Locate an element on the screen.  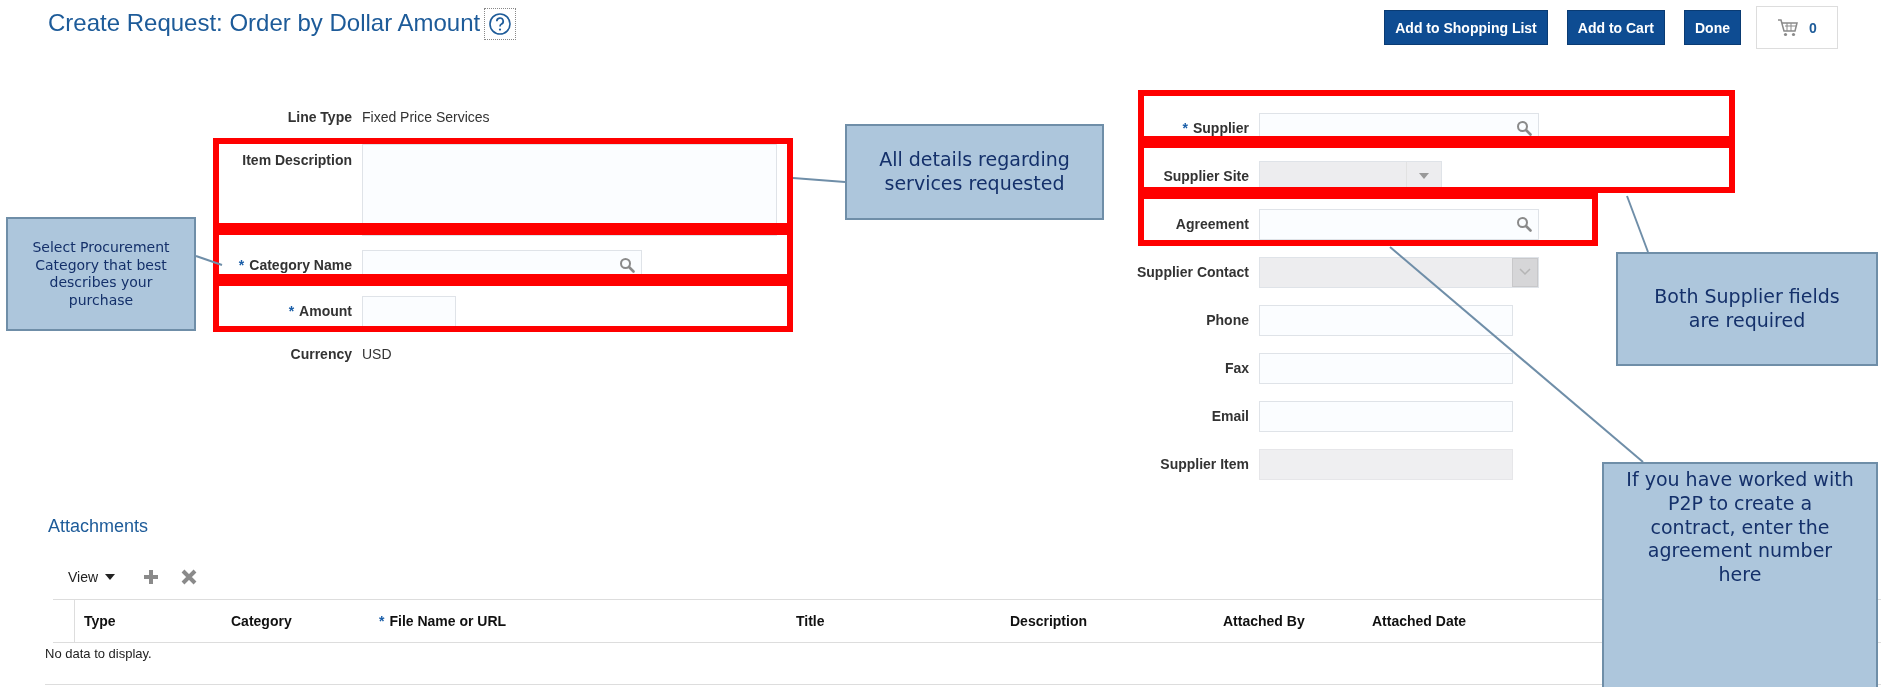
action-button: Done is located at coordinates (1712, 27).